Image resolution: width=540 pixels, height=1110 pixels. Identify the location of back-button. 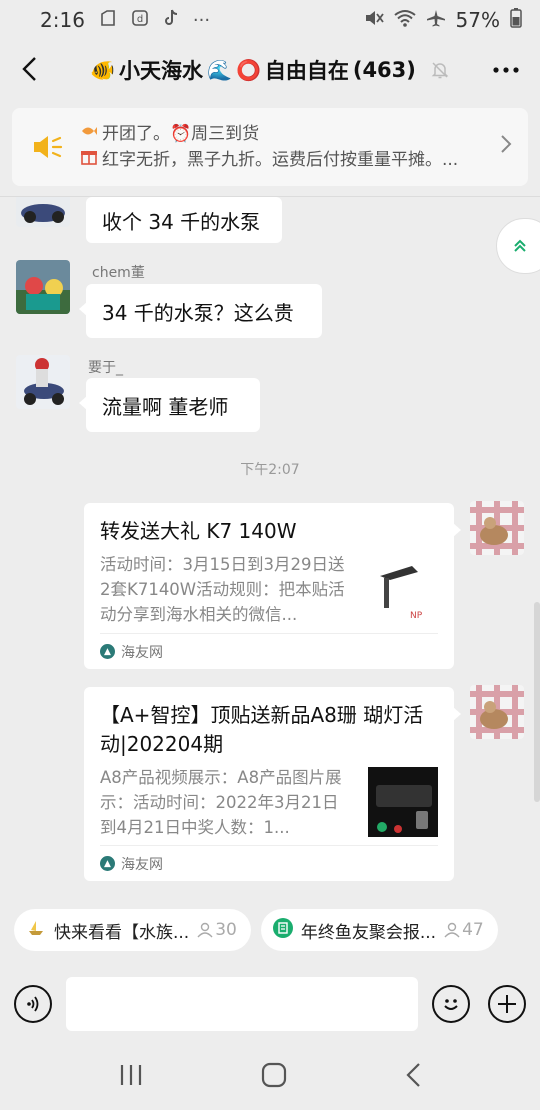
(29, 69).